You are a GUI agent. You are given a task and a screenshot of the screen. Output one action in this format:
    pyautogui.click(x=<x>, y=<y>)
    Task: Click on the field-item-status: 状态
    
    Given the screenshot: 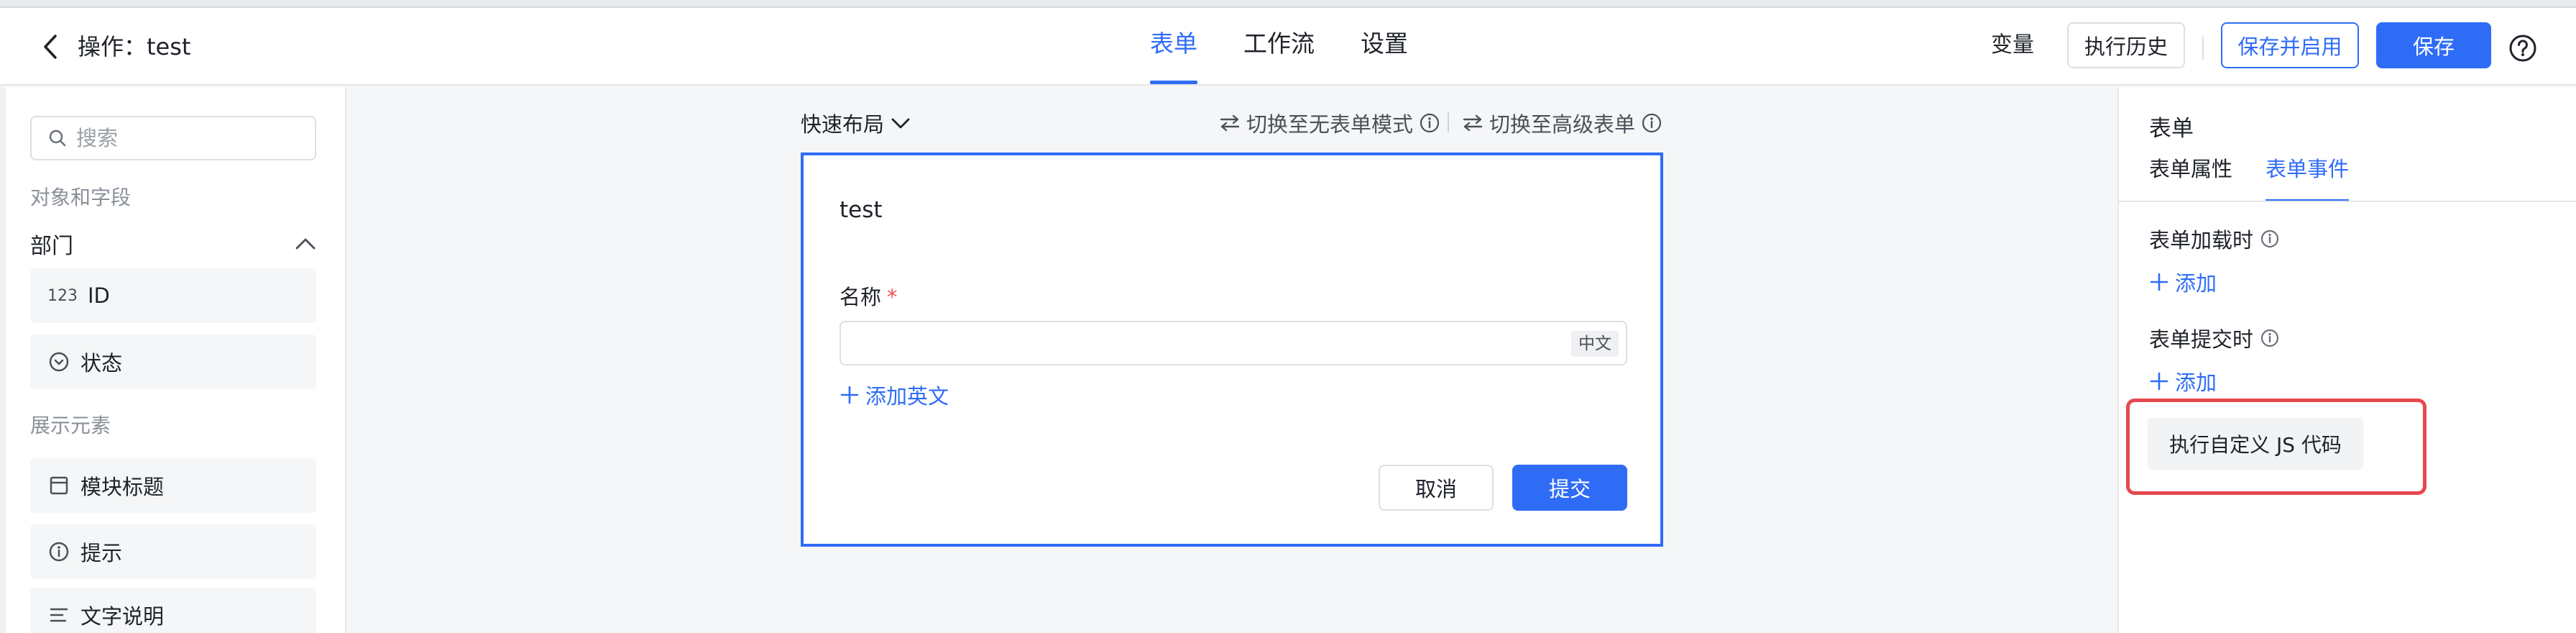 What is the action you would take?
    pyautogui.click(x=173, y=362)
    